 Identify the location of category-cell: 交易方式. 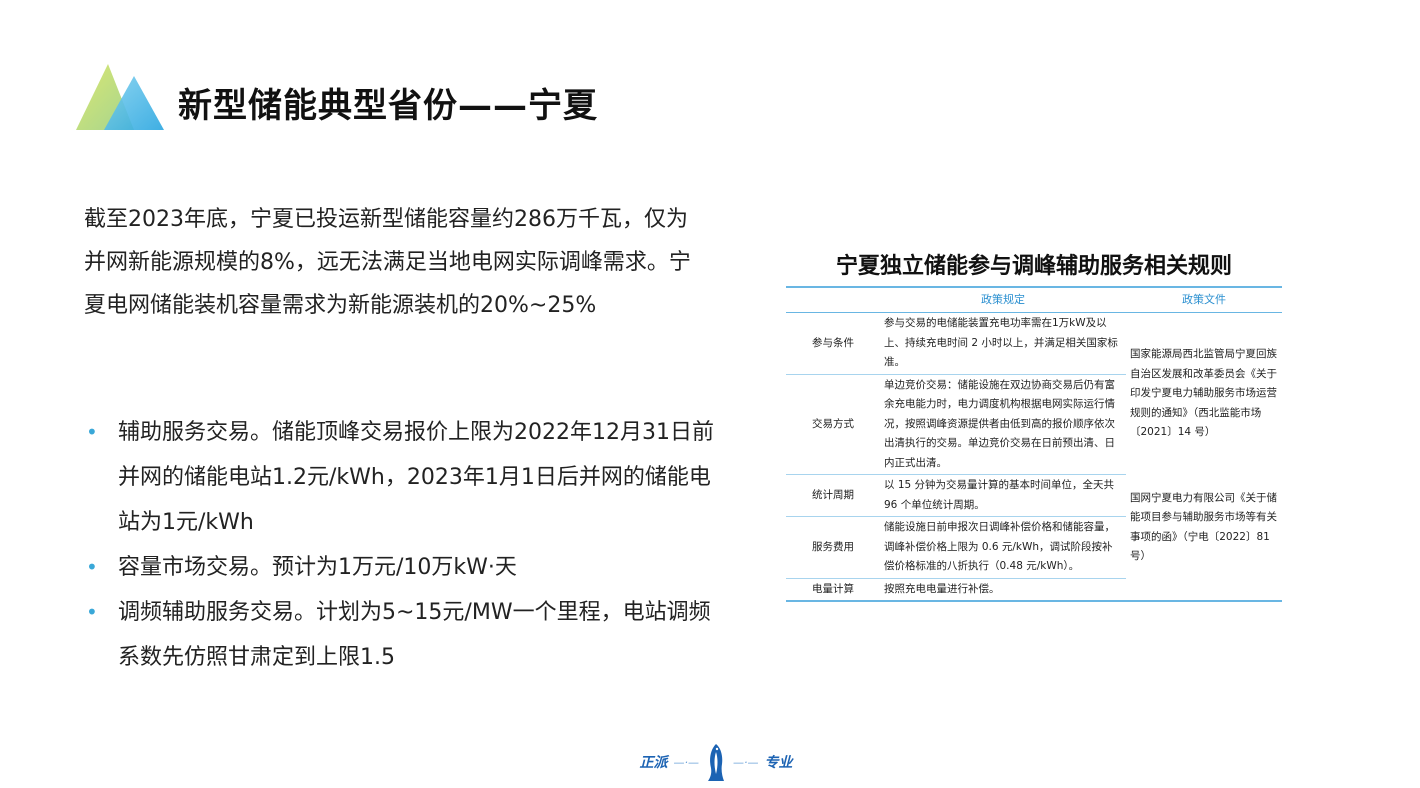
(833, 424).